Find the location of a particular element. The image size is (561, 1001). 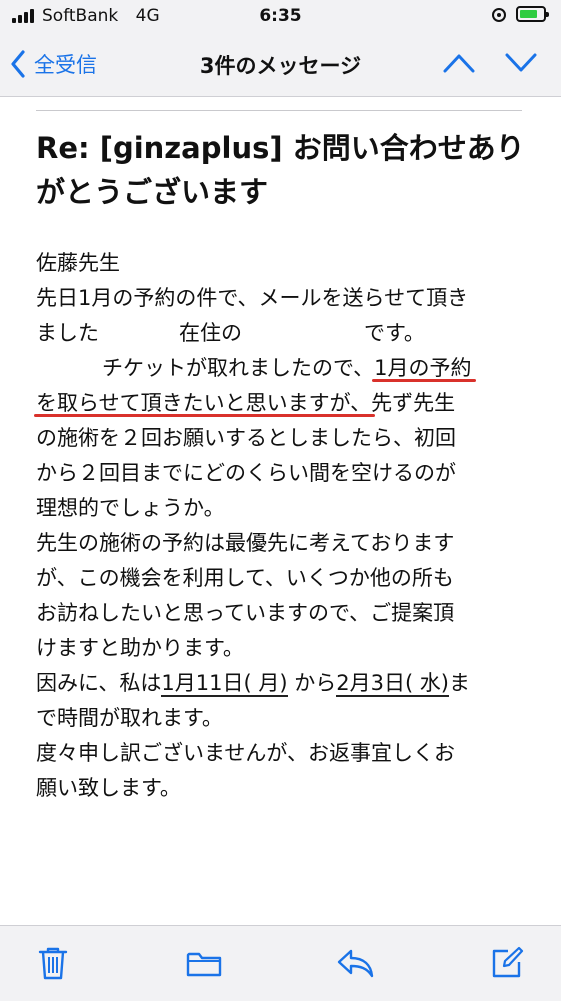

next-message-icon is located at coordinates (521, 63).